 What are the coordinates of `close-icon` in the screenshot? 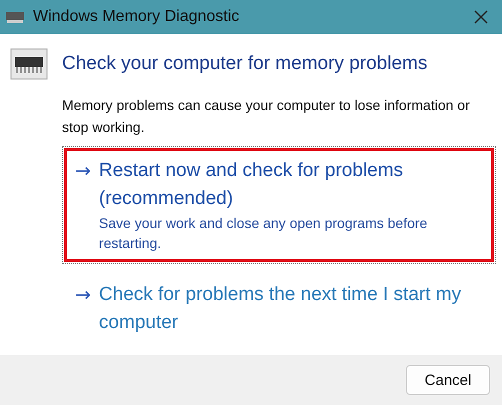 It's located at (481, 17).